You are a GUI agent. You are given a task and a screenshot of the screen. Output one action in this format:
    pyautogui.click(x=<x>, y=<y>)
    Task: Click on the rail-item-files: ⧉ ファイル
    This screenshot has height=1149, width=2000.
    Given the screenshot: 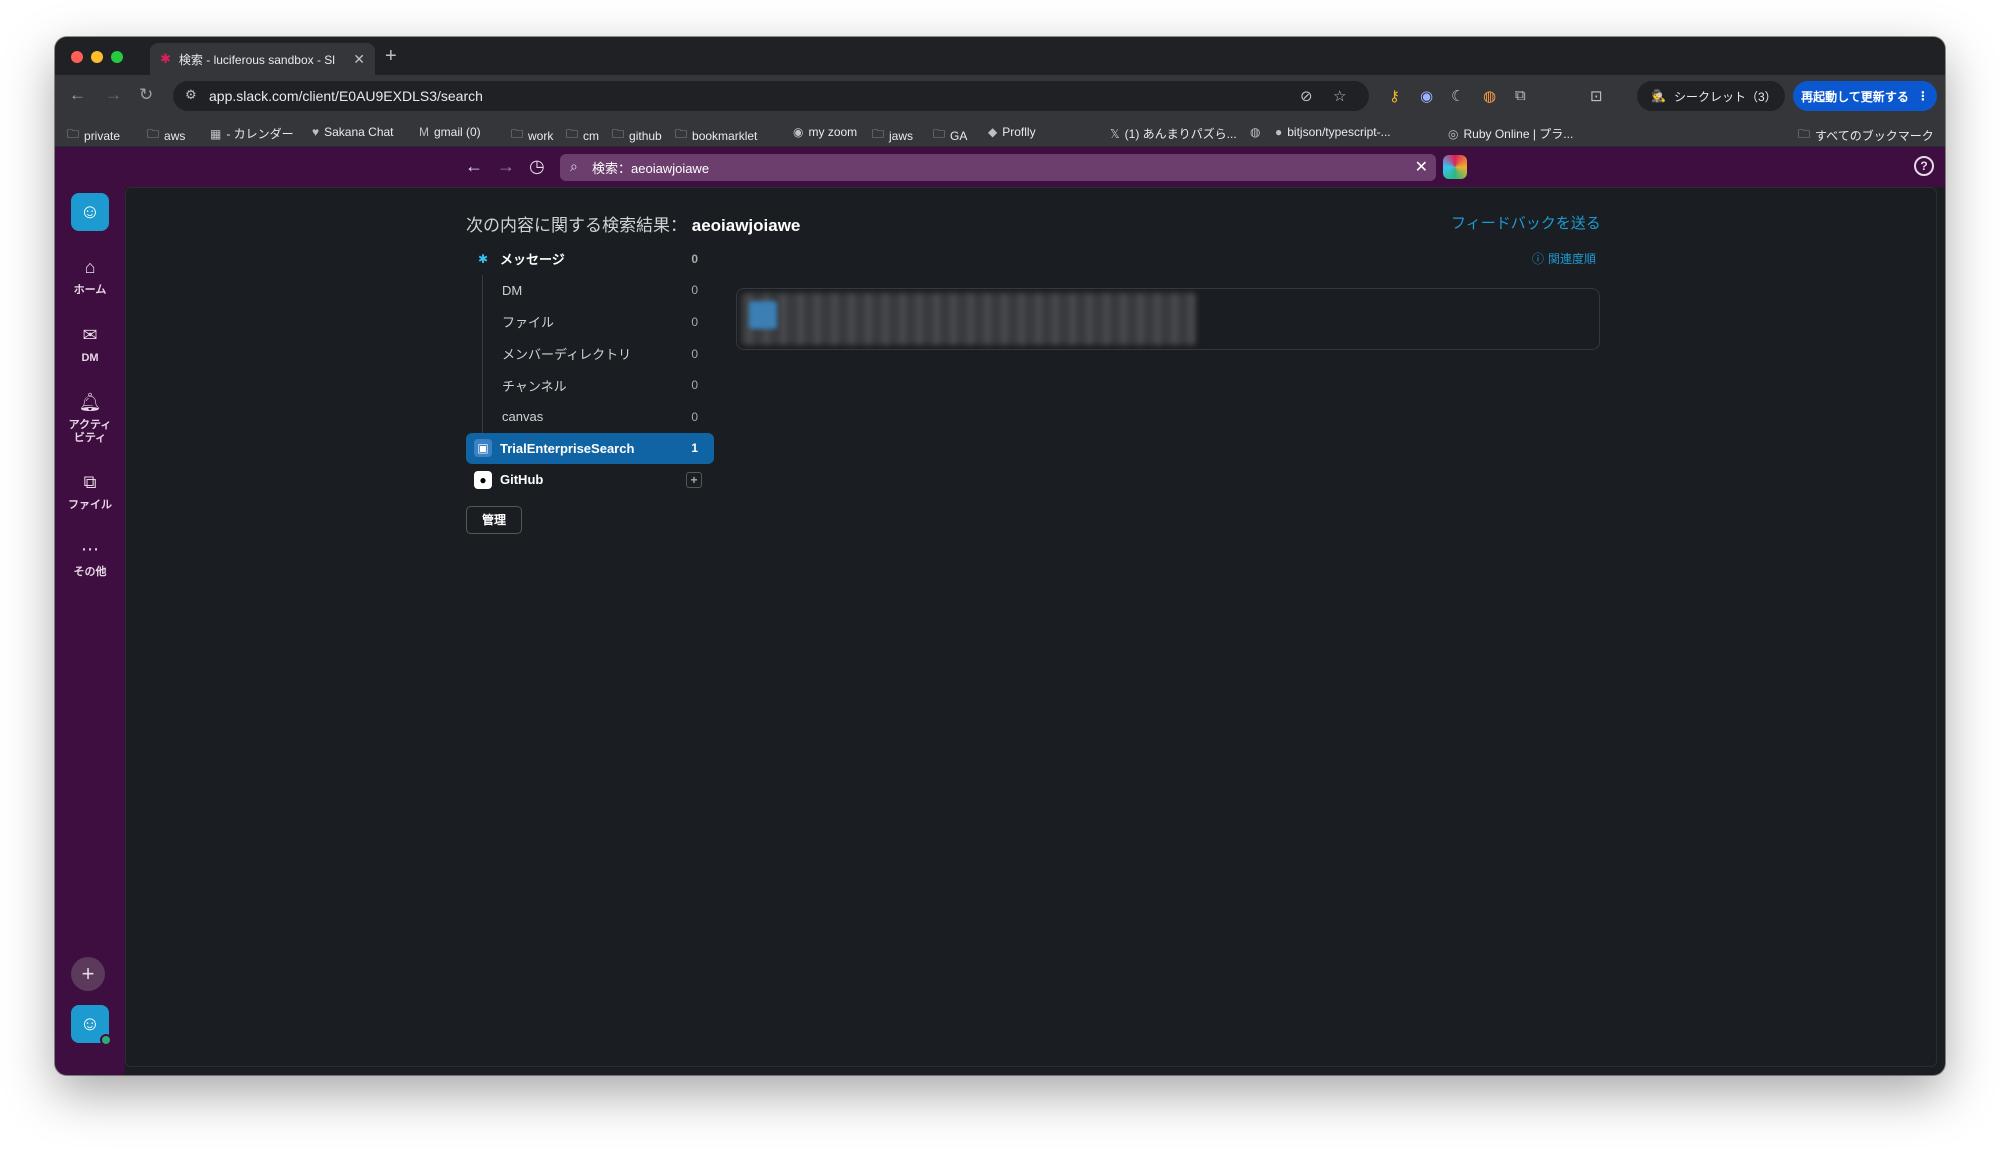 What is the action you would take?
    pyautogui.click(x=90, y=492)
    